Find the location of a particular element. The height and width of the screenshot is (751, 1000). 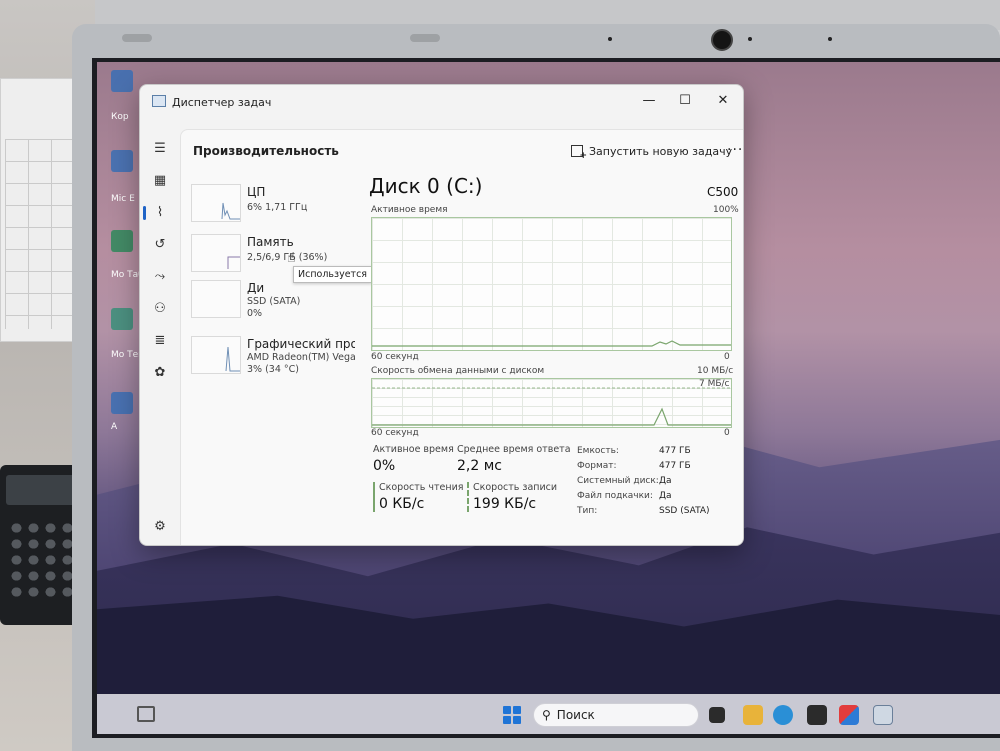

active-time-label: Активное время is located at coordinates (413, 449).